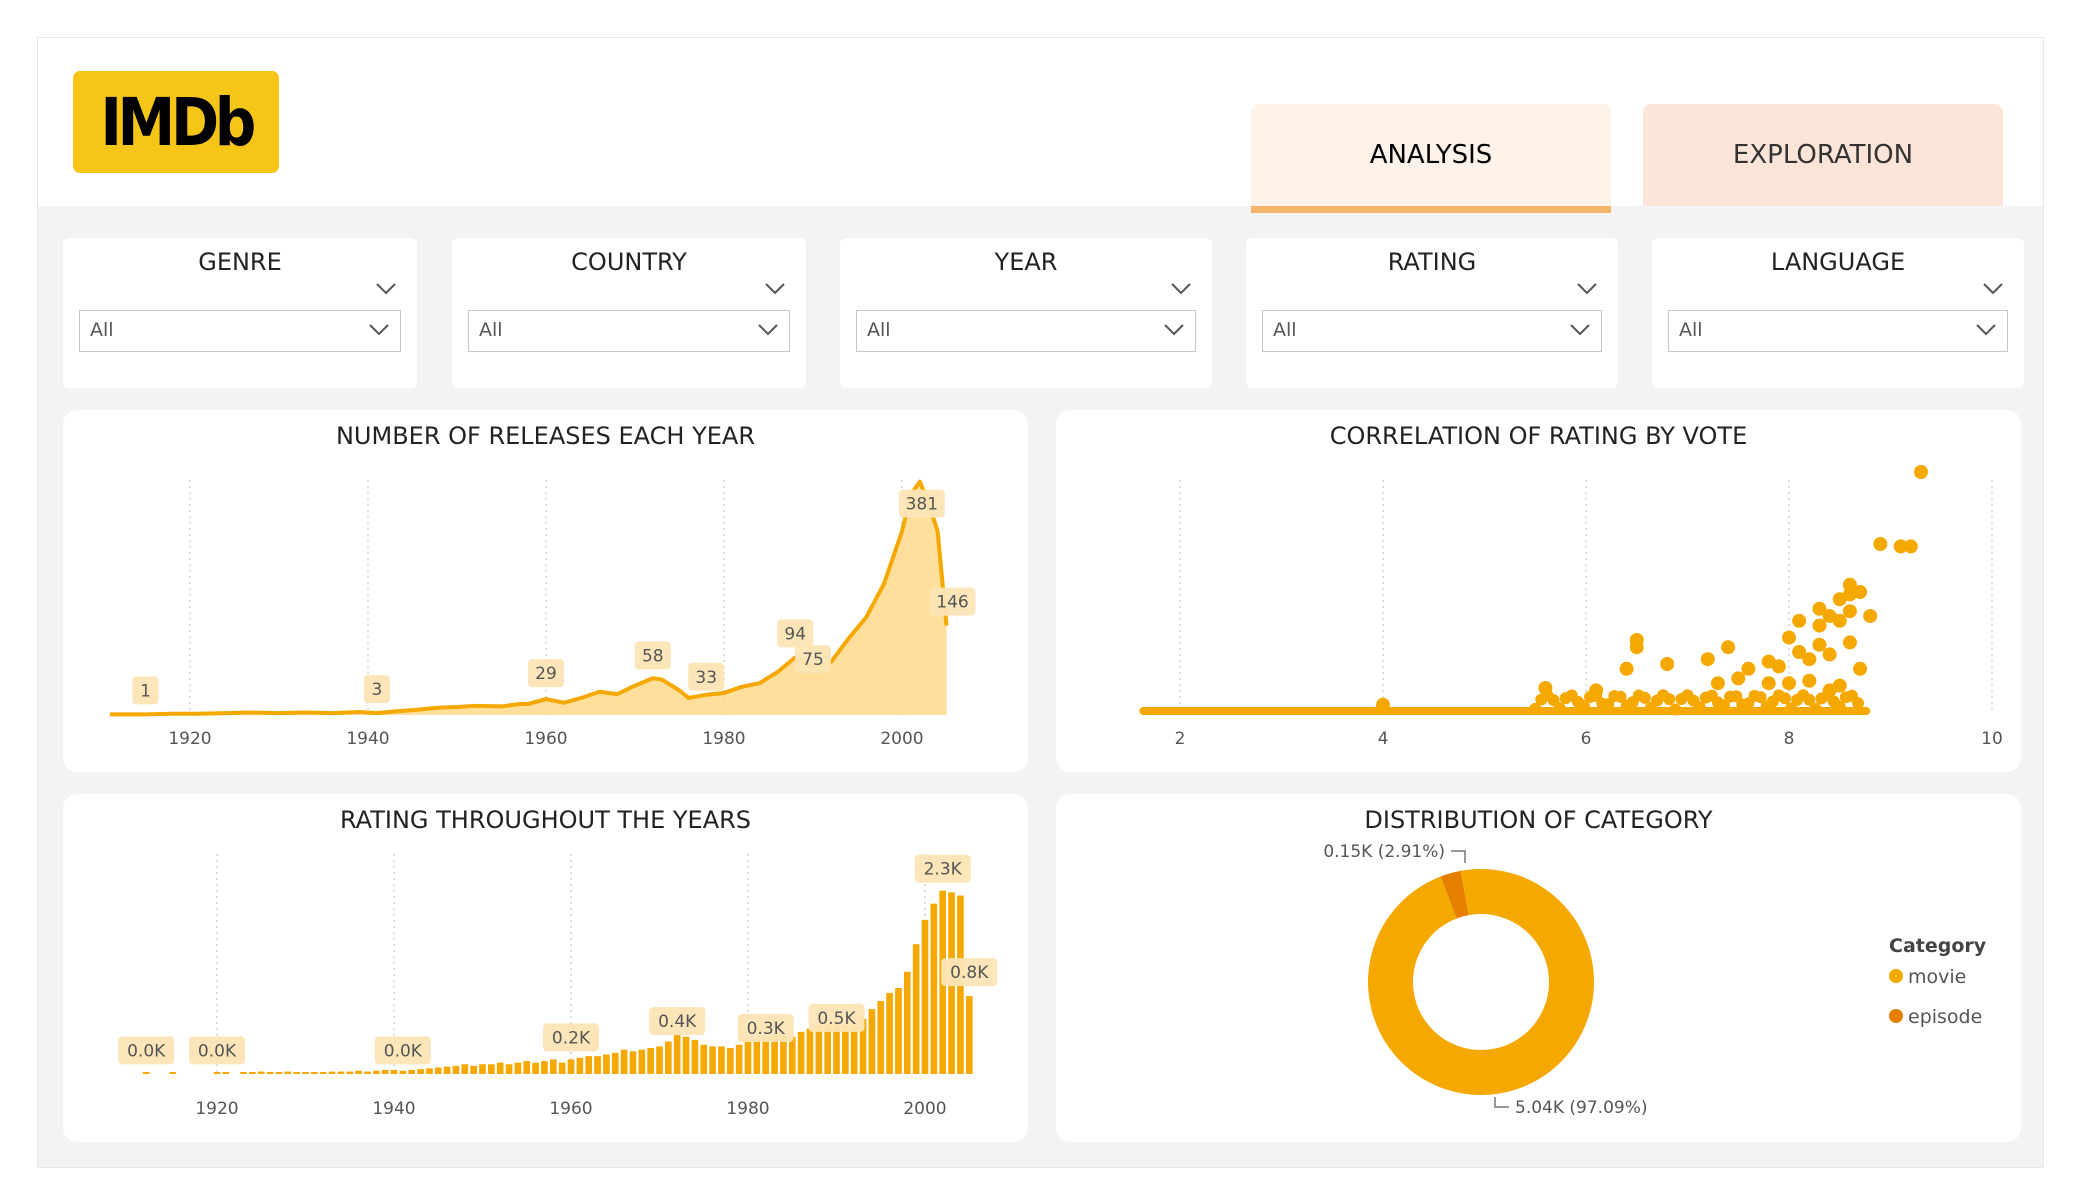  Describe the element at coordinates (1432, 331) in the screenshot. I see `rating-dropdown: All` at that location.